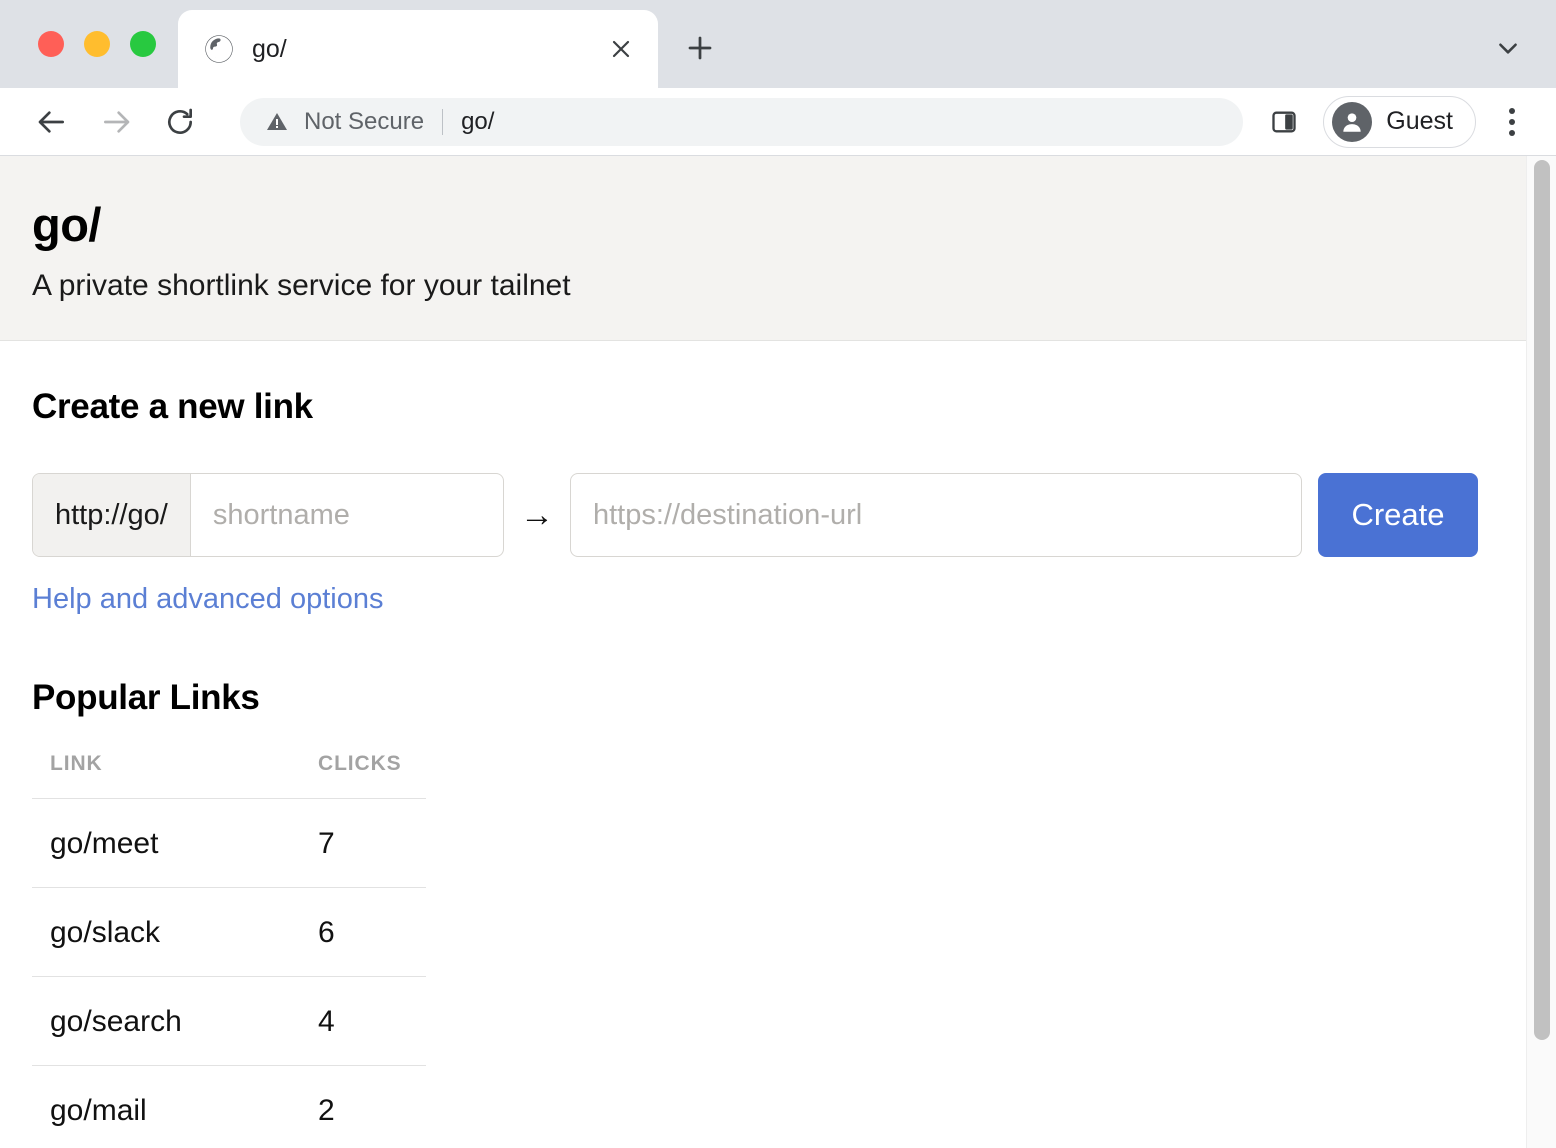  I want to click on side-panel-icon, so click(1284, 122).